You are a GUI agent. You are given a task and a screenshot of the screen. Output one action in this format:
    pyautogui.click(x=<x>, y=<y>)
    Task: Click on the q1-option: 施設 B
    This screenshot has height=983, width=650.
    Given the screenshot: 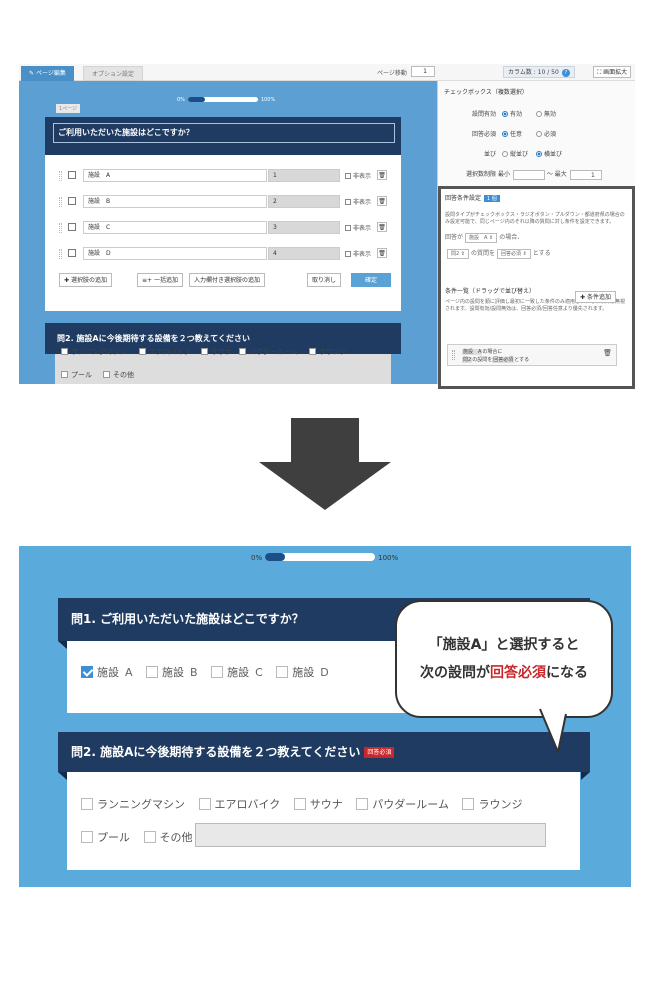 What is the action you would take?
    pyautogui.click(x=172, y=672)
    